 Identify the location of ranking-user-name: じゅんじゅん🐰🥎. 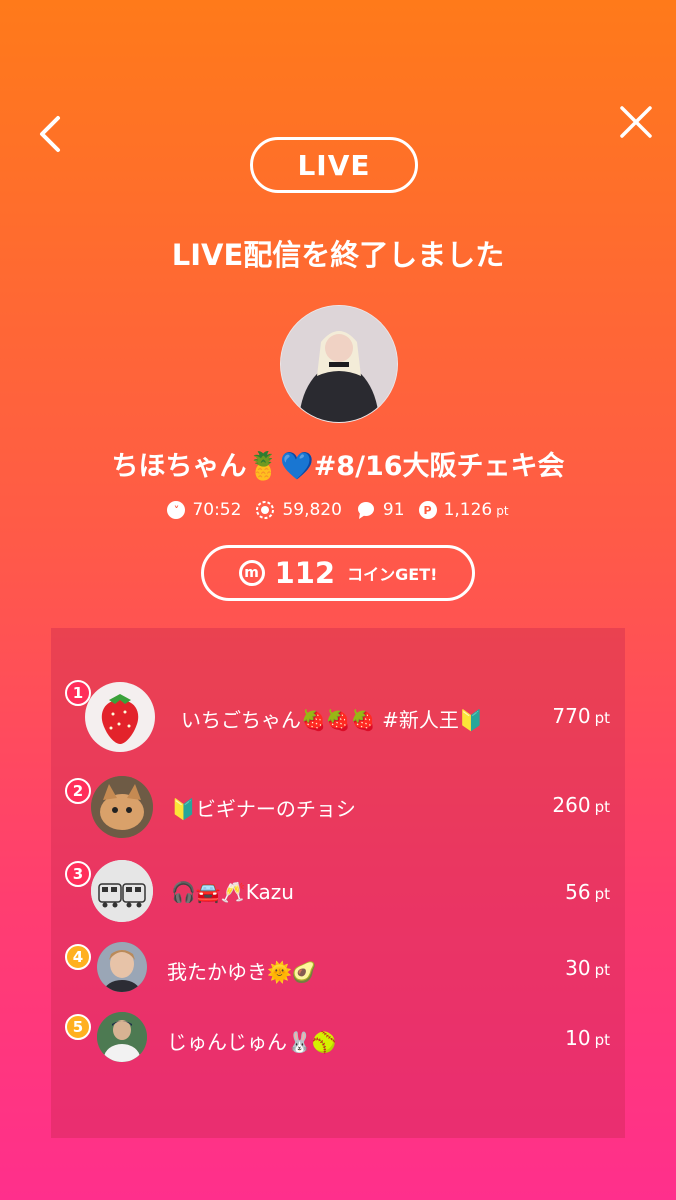
(252, 1042).